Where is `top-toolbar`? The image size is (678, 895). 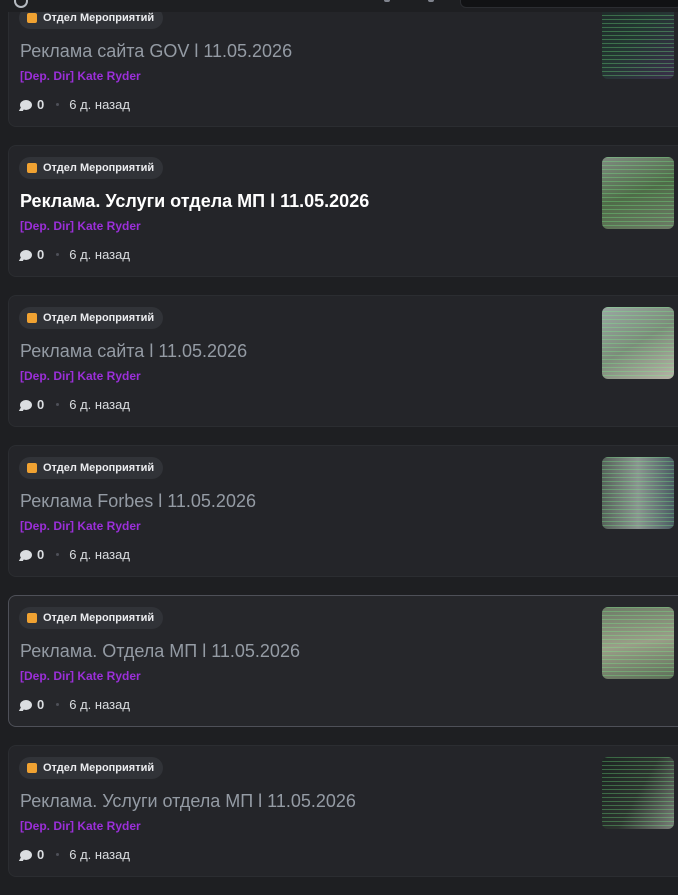 top-toolbar is located at coordinates (339, 6).